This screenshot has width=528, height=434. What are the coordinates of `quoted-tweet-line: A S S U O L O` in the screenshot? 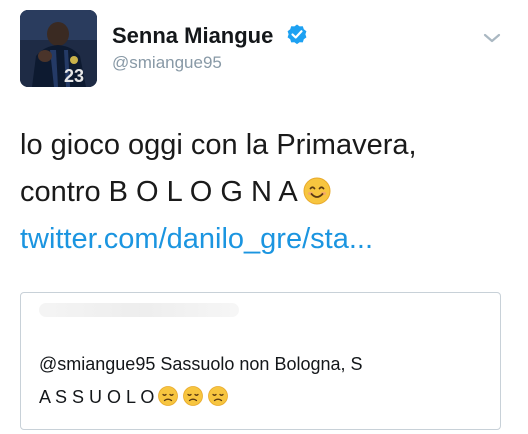 It's located at (259, 397).